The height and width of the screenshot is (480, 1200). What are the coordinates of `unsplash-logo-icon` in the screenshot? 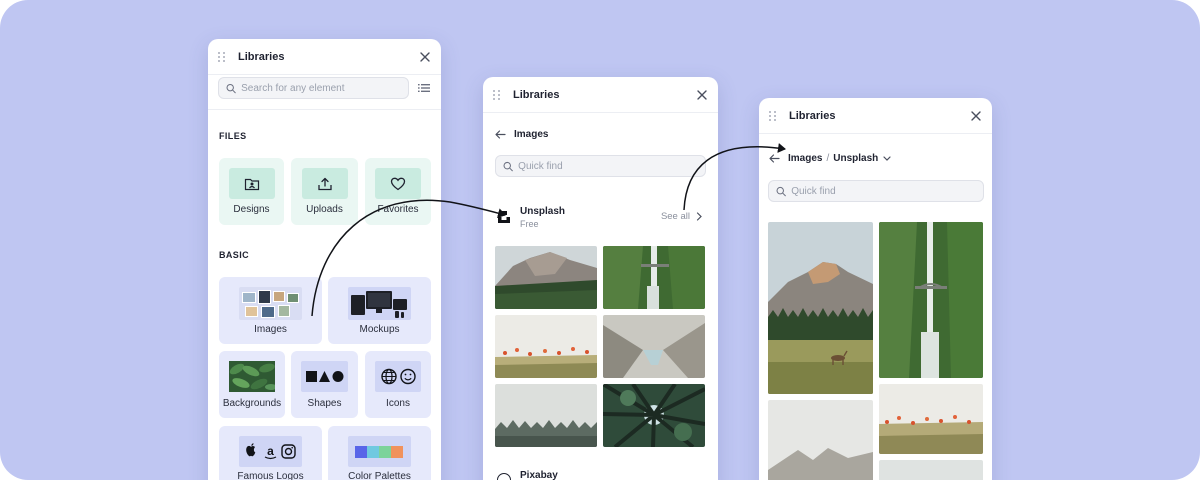 It's located at (504, 217).